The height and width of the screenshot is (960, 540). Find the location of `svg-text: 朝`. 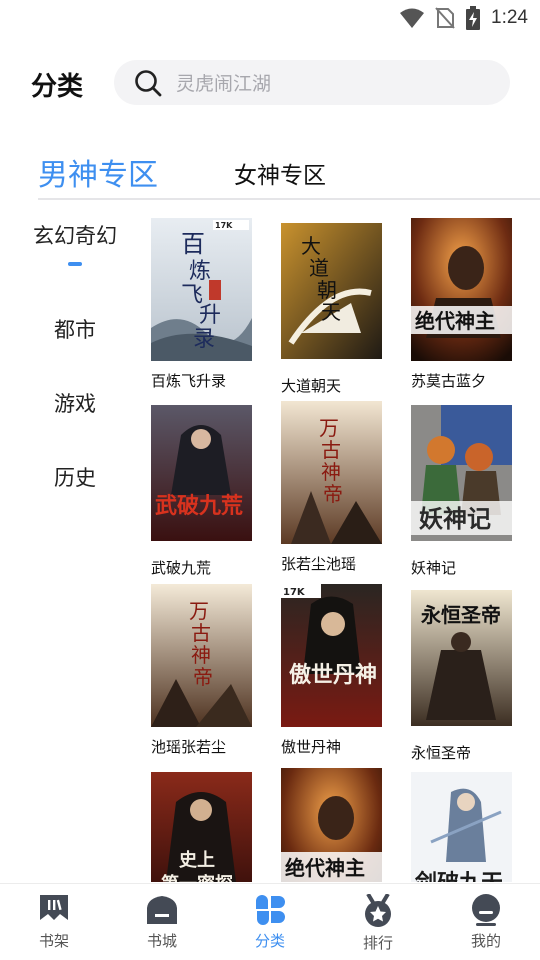

svg-text: 朝 is located at coordinates (327, 290).